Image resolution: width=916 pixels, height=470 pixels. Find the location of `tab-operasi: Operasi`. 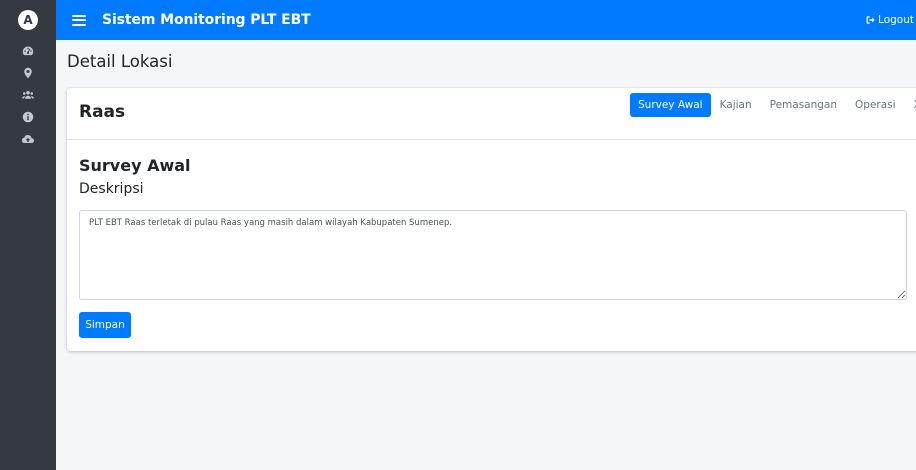

tab-operasi: Operasi is located at coordinates (875, 105).